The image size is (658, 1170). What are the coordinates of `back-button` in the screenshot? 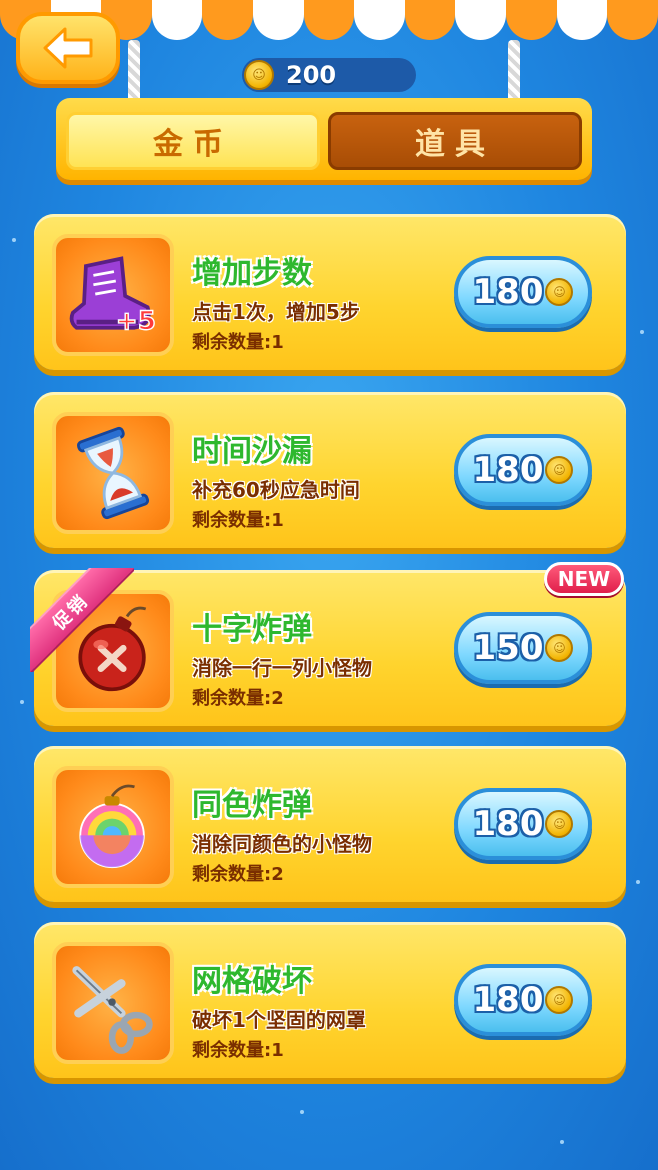 It's located at (68, 48).